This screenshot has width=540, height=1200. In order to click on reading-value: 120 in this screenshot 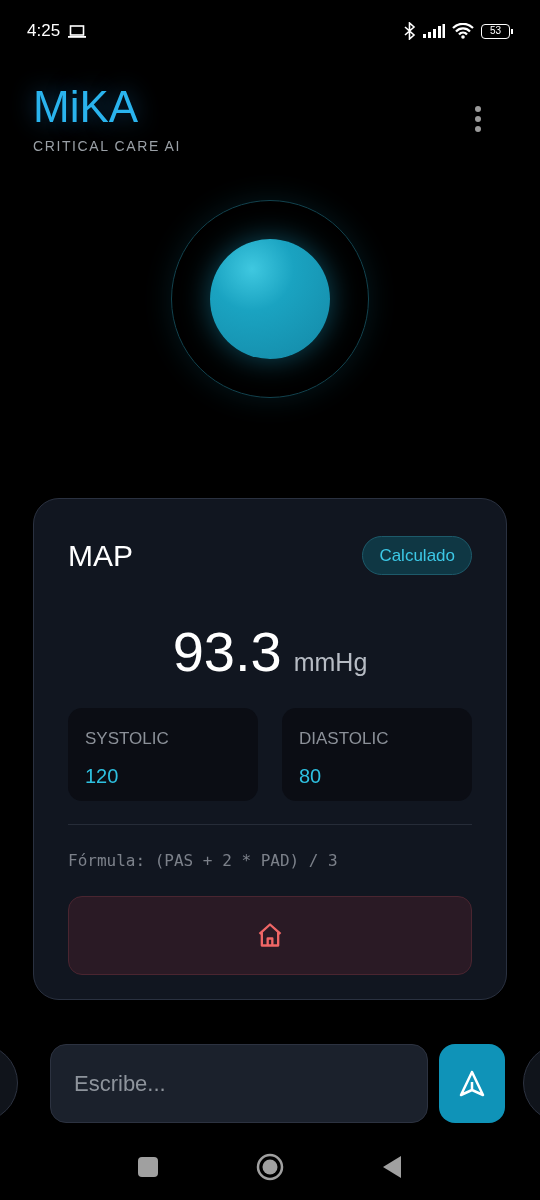, I will do `click(102, 776)`.